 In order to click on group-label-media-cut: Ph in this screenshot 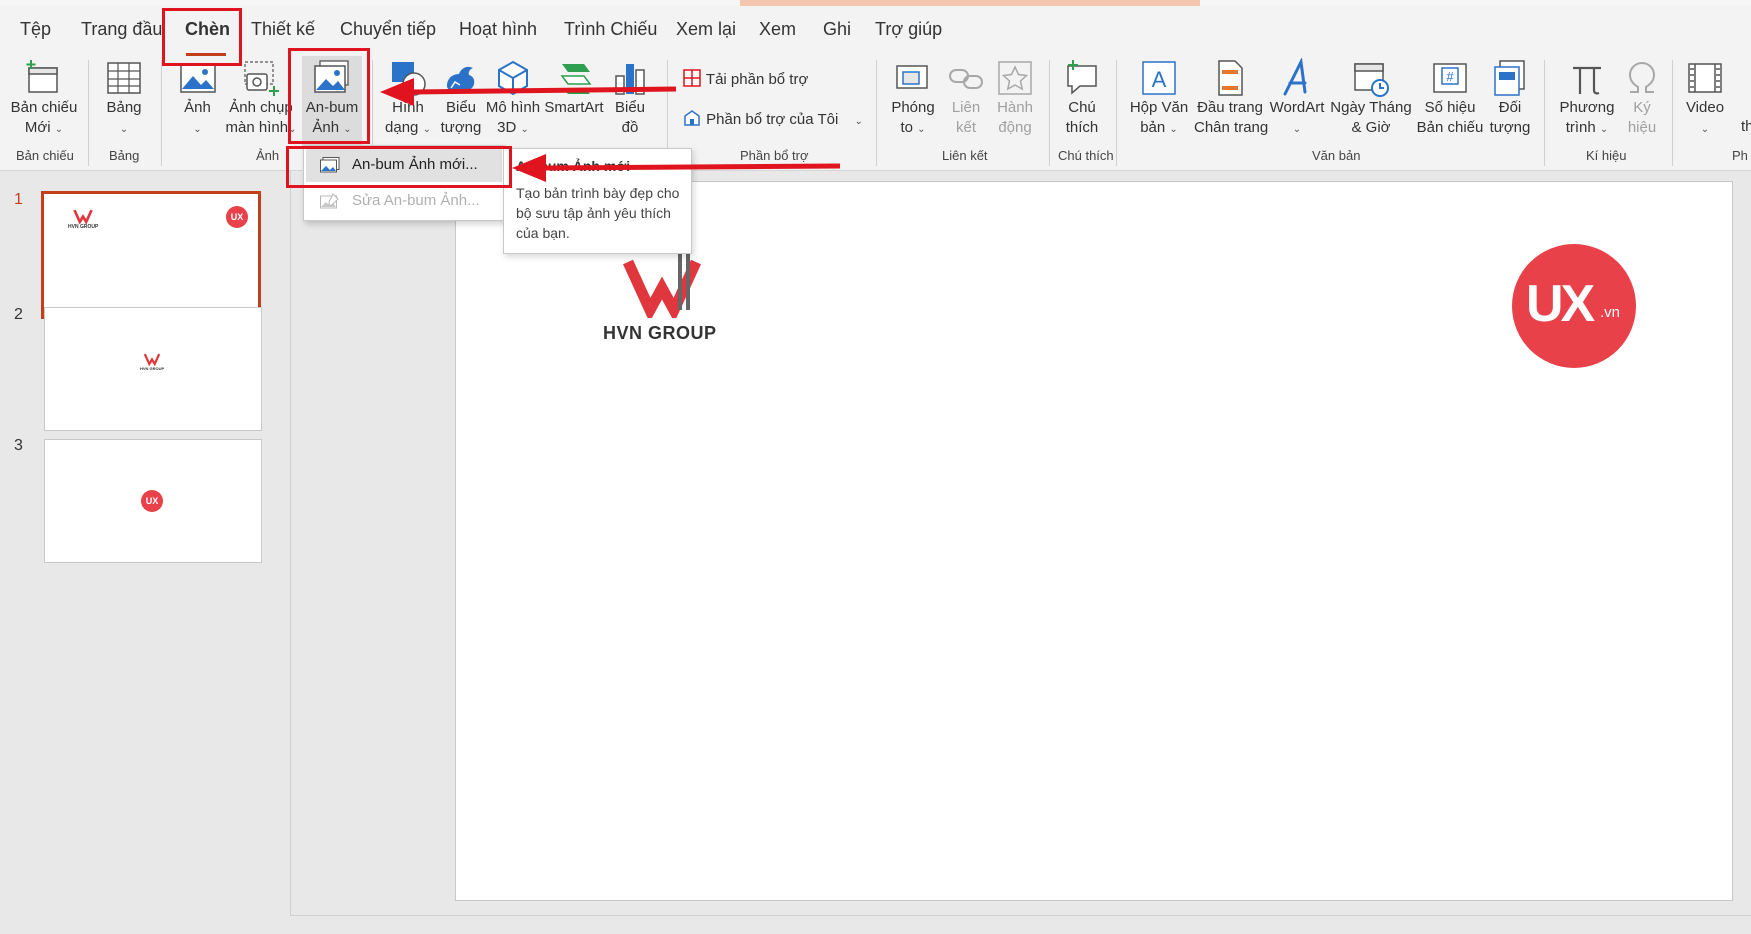, I will do `click(1740, 155)`.